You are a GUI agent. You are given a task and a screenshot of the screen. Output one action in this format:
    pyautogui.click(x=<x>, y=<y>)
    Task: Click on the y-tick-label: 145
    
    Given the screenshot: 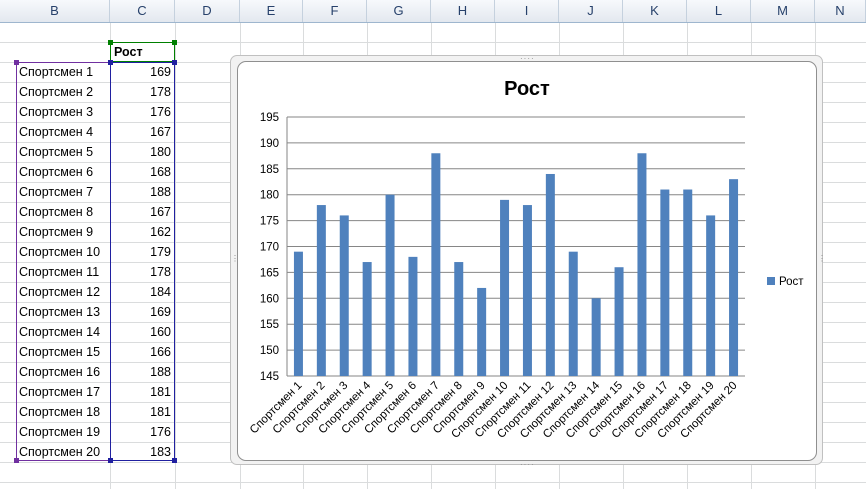 What is the action you would take?
    pyautogui.click(x=269, y=377)
    